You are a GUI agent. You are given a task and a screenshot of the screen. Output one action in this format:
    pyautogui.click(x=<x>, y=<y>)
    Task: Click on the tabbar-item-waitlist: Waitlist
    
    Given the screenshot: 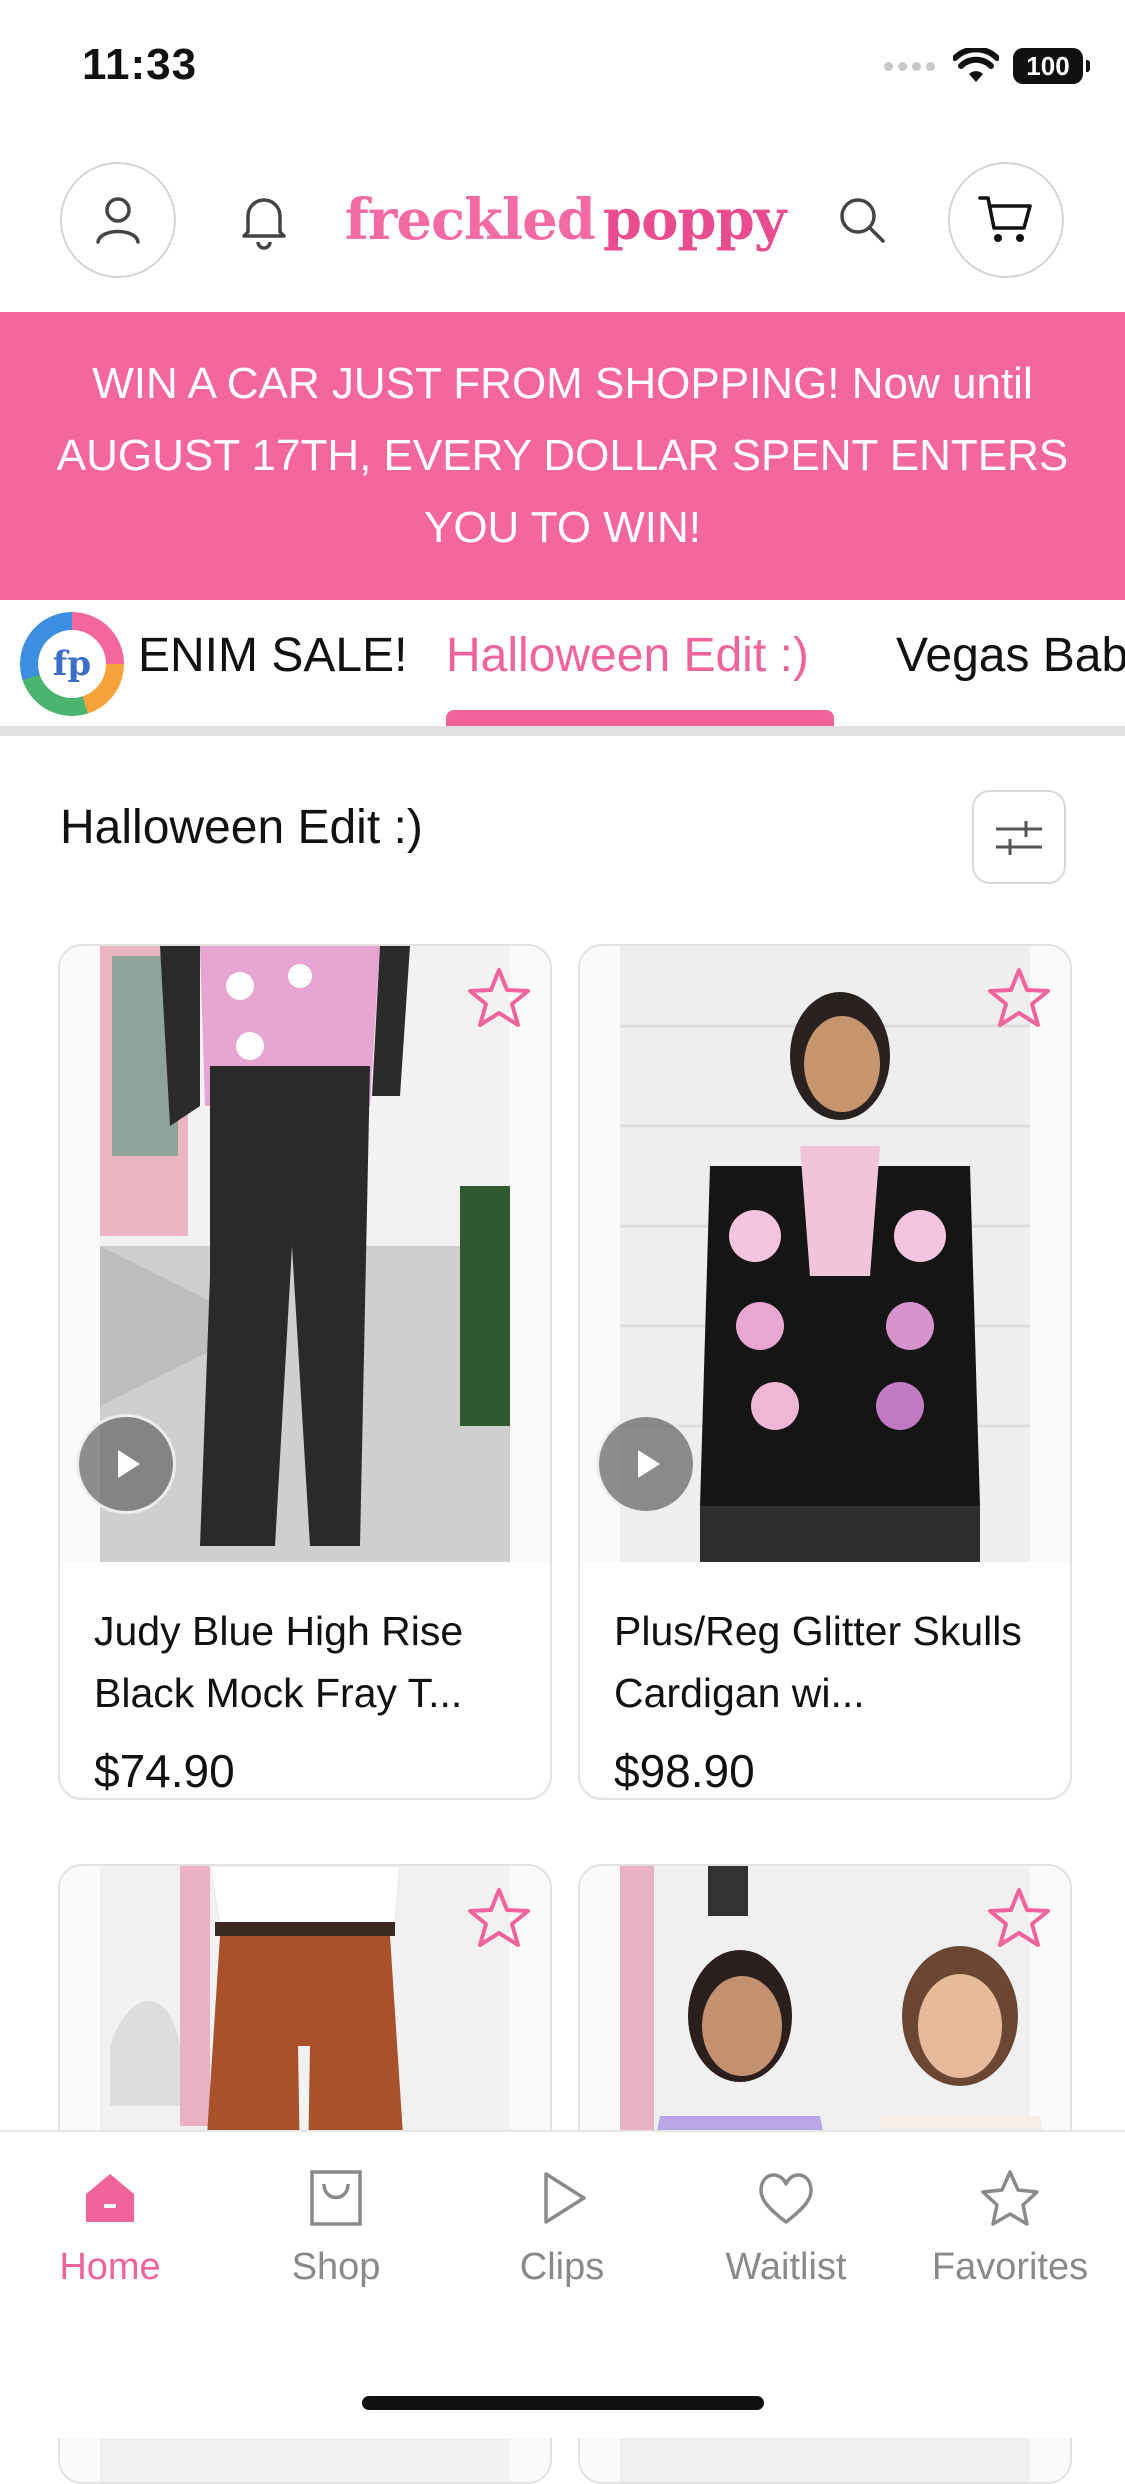 What is the action you would take?
    pyautogui.click(x=786, y=2228)
    